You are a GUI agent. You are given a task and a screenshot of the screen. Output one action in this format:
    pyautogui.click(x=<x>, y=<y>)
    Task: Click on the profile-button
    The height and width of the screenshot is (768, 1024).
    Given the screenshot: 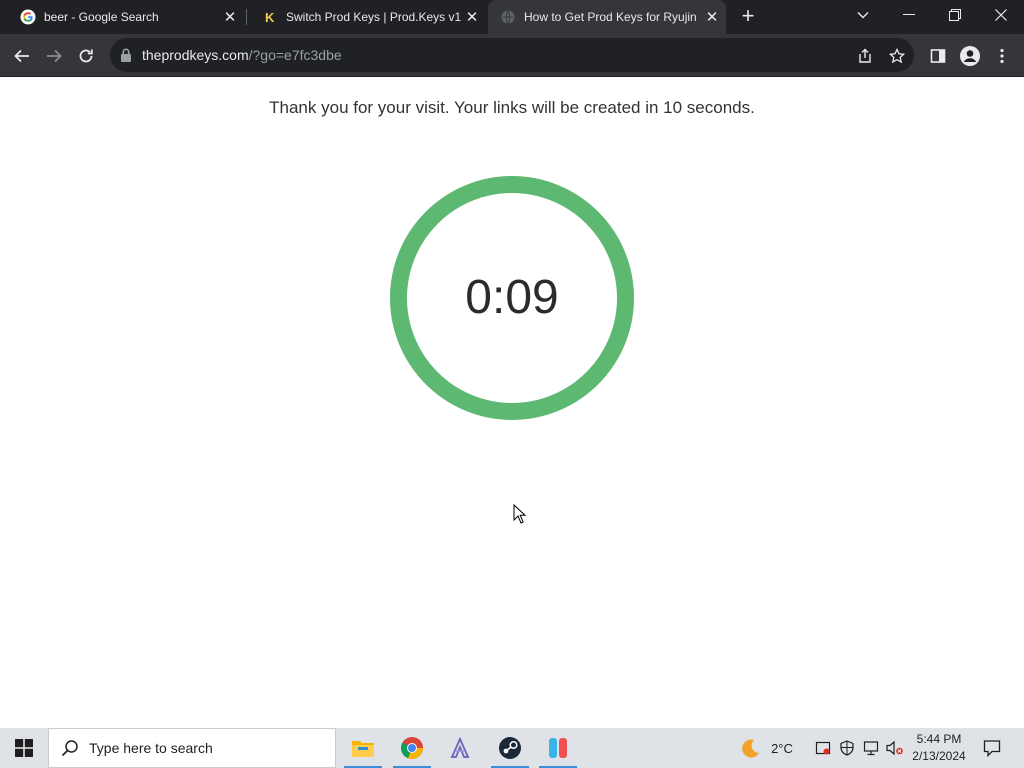 What is the action you would take?
    pyautogui.click(x=970, y=56)
    